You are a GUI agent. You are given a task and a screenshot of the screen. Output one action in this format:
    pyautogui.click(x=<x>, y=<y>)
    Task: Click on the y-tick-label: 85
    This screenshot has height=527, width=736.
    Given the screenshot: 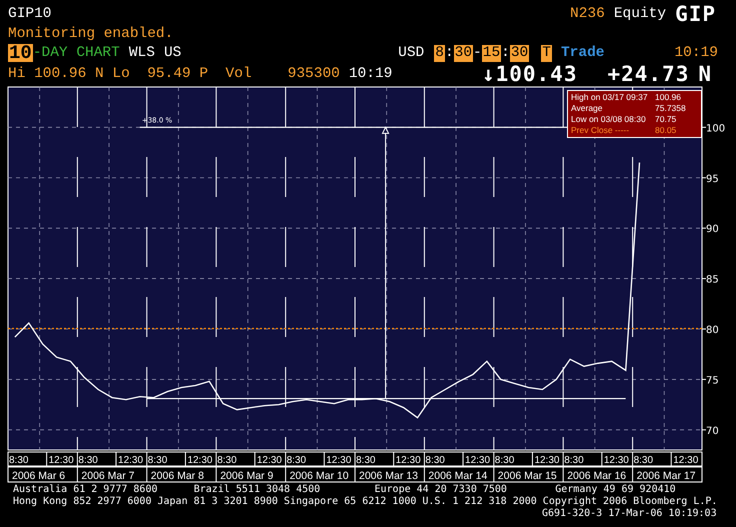 What is the action you would take?
    pyautogui.click(x=712, y=280)
    